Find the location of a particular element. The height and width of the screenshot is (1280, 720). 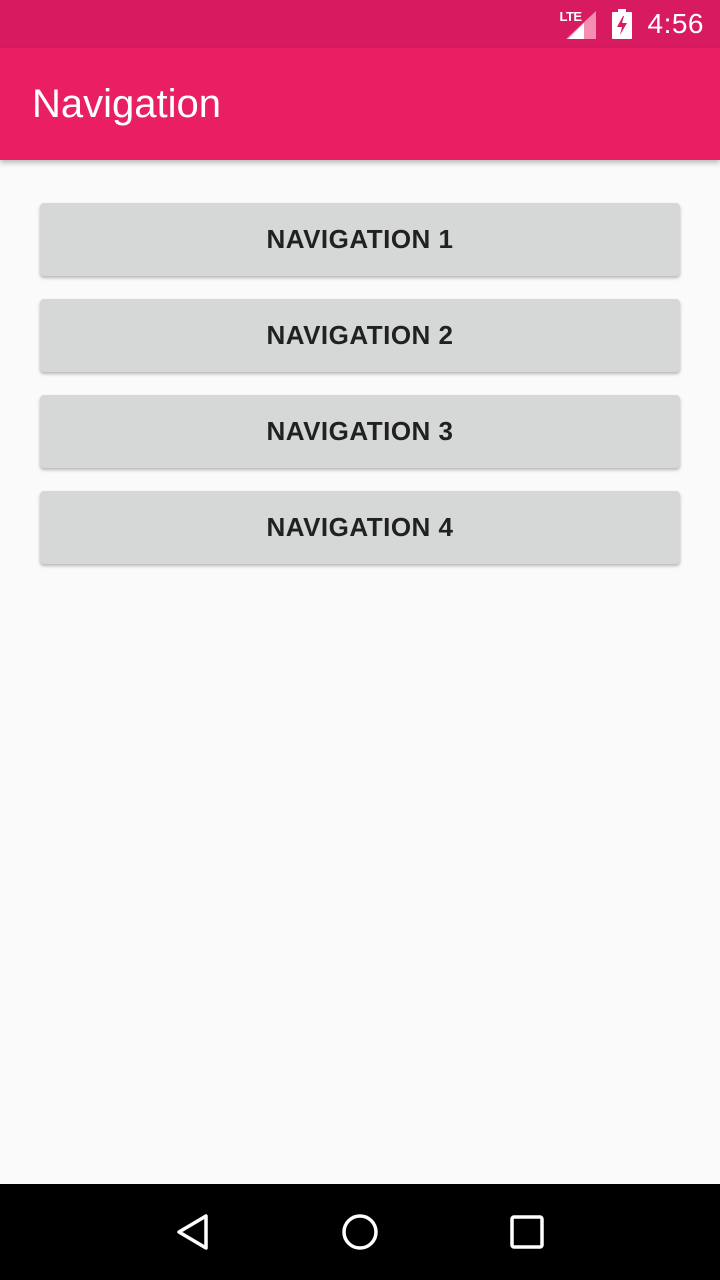

status-bar: LTE 4:56 is located at coordinates (360, 24).